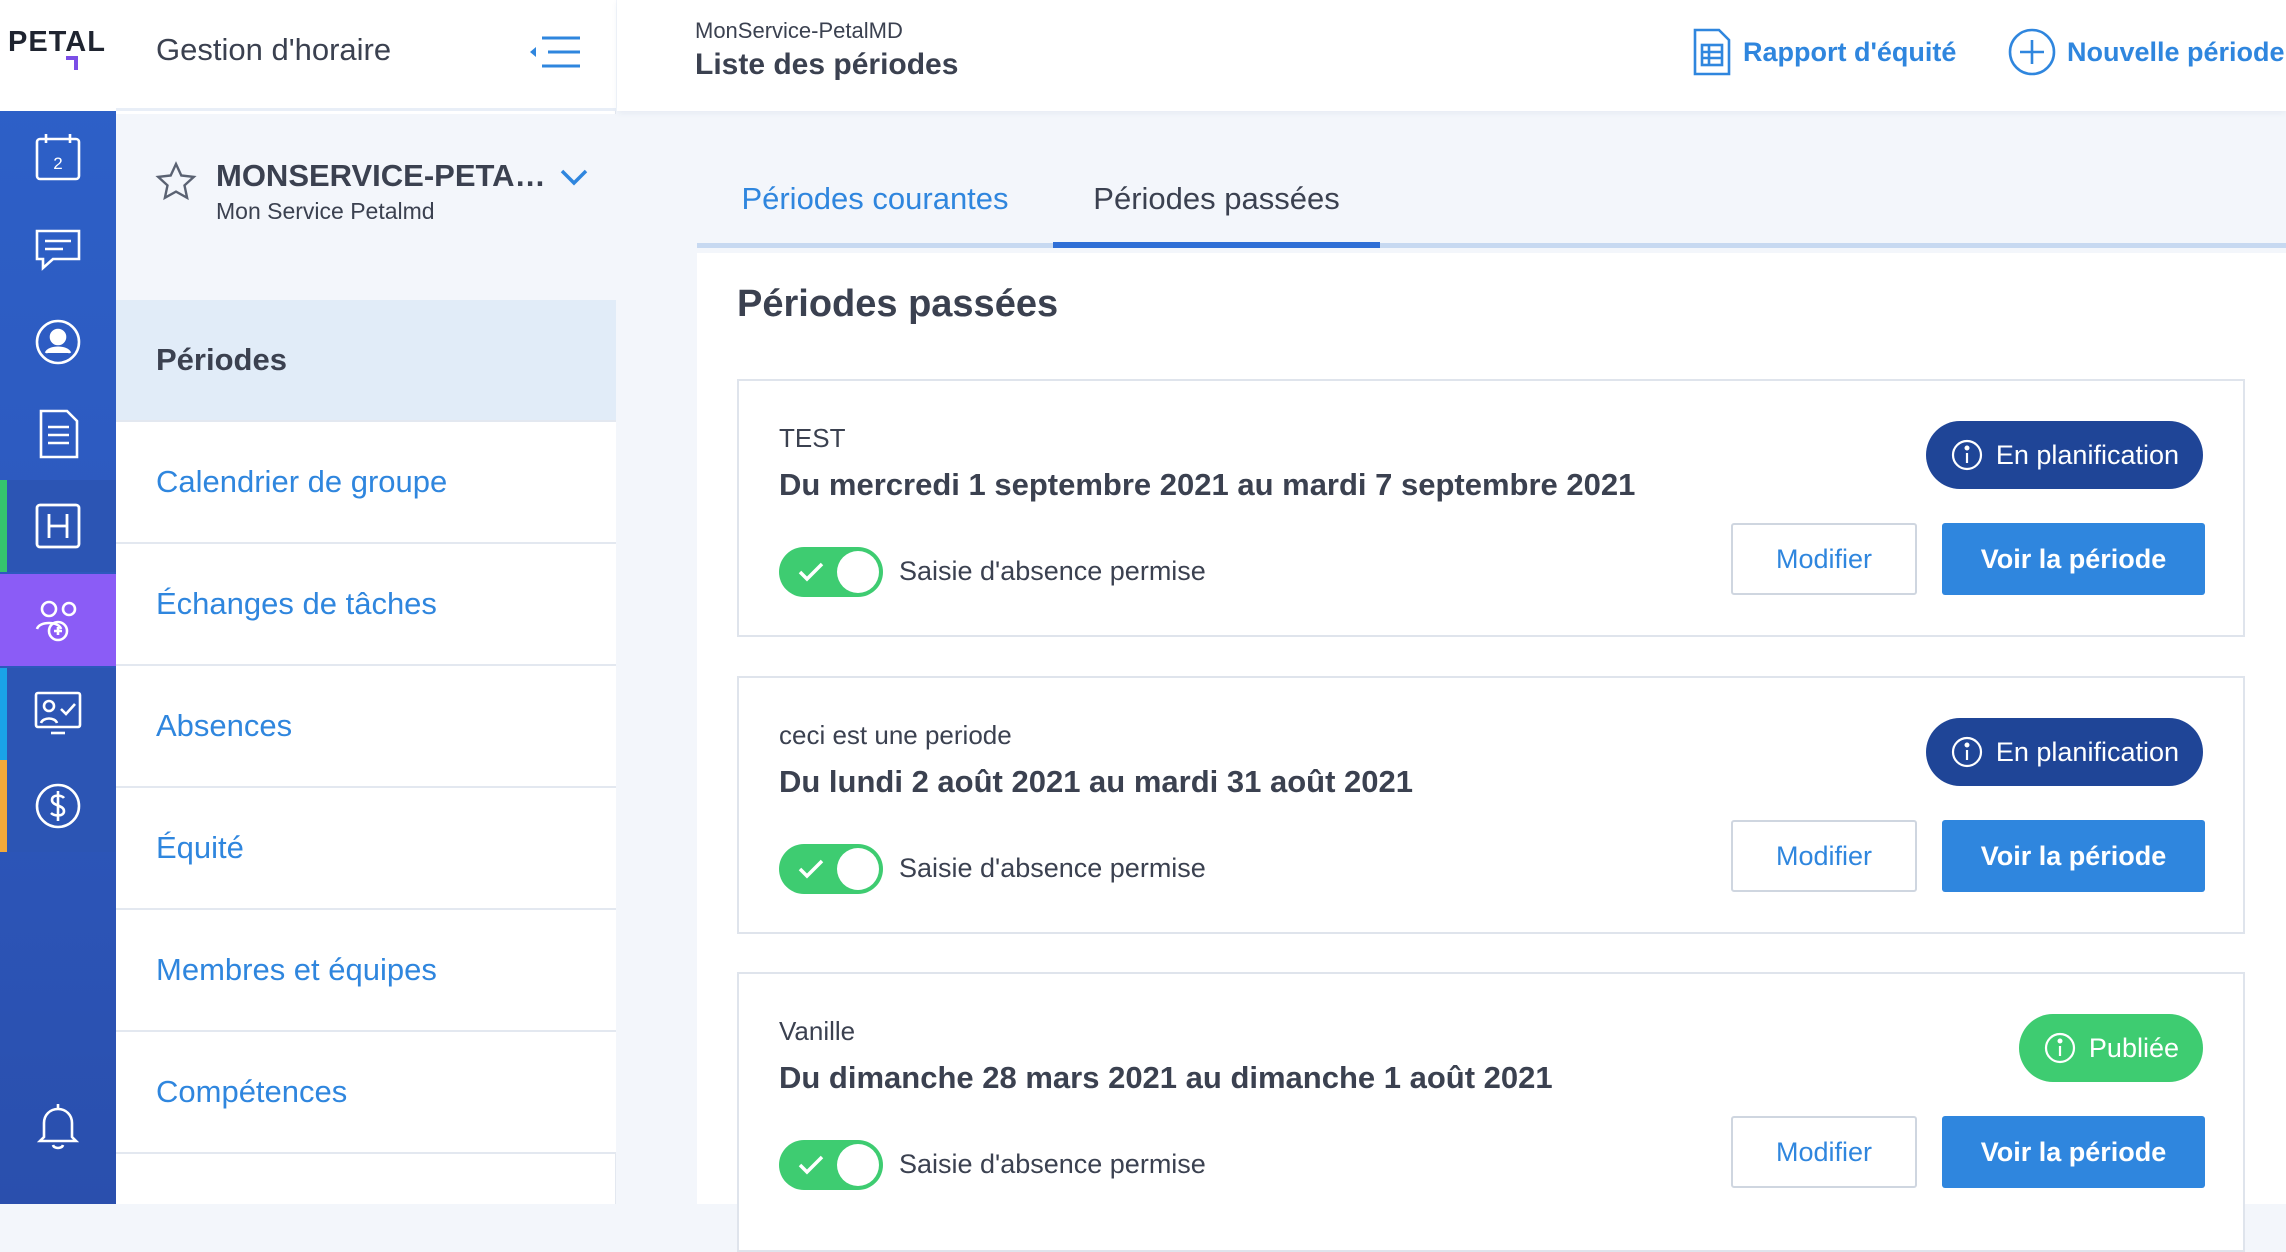 This screenshot has width=2286, height=1252. I want to click on rail-documents-button, so click(58, 434).